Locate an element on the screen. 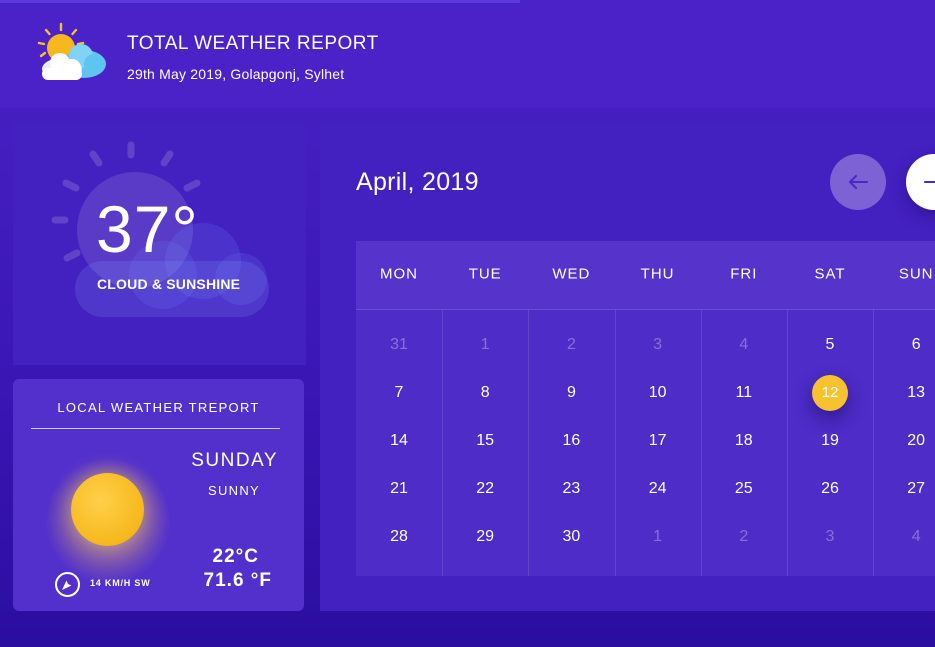 The image size is (935, 647). calendar-day: 15 is located at coordinates (485, 441).